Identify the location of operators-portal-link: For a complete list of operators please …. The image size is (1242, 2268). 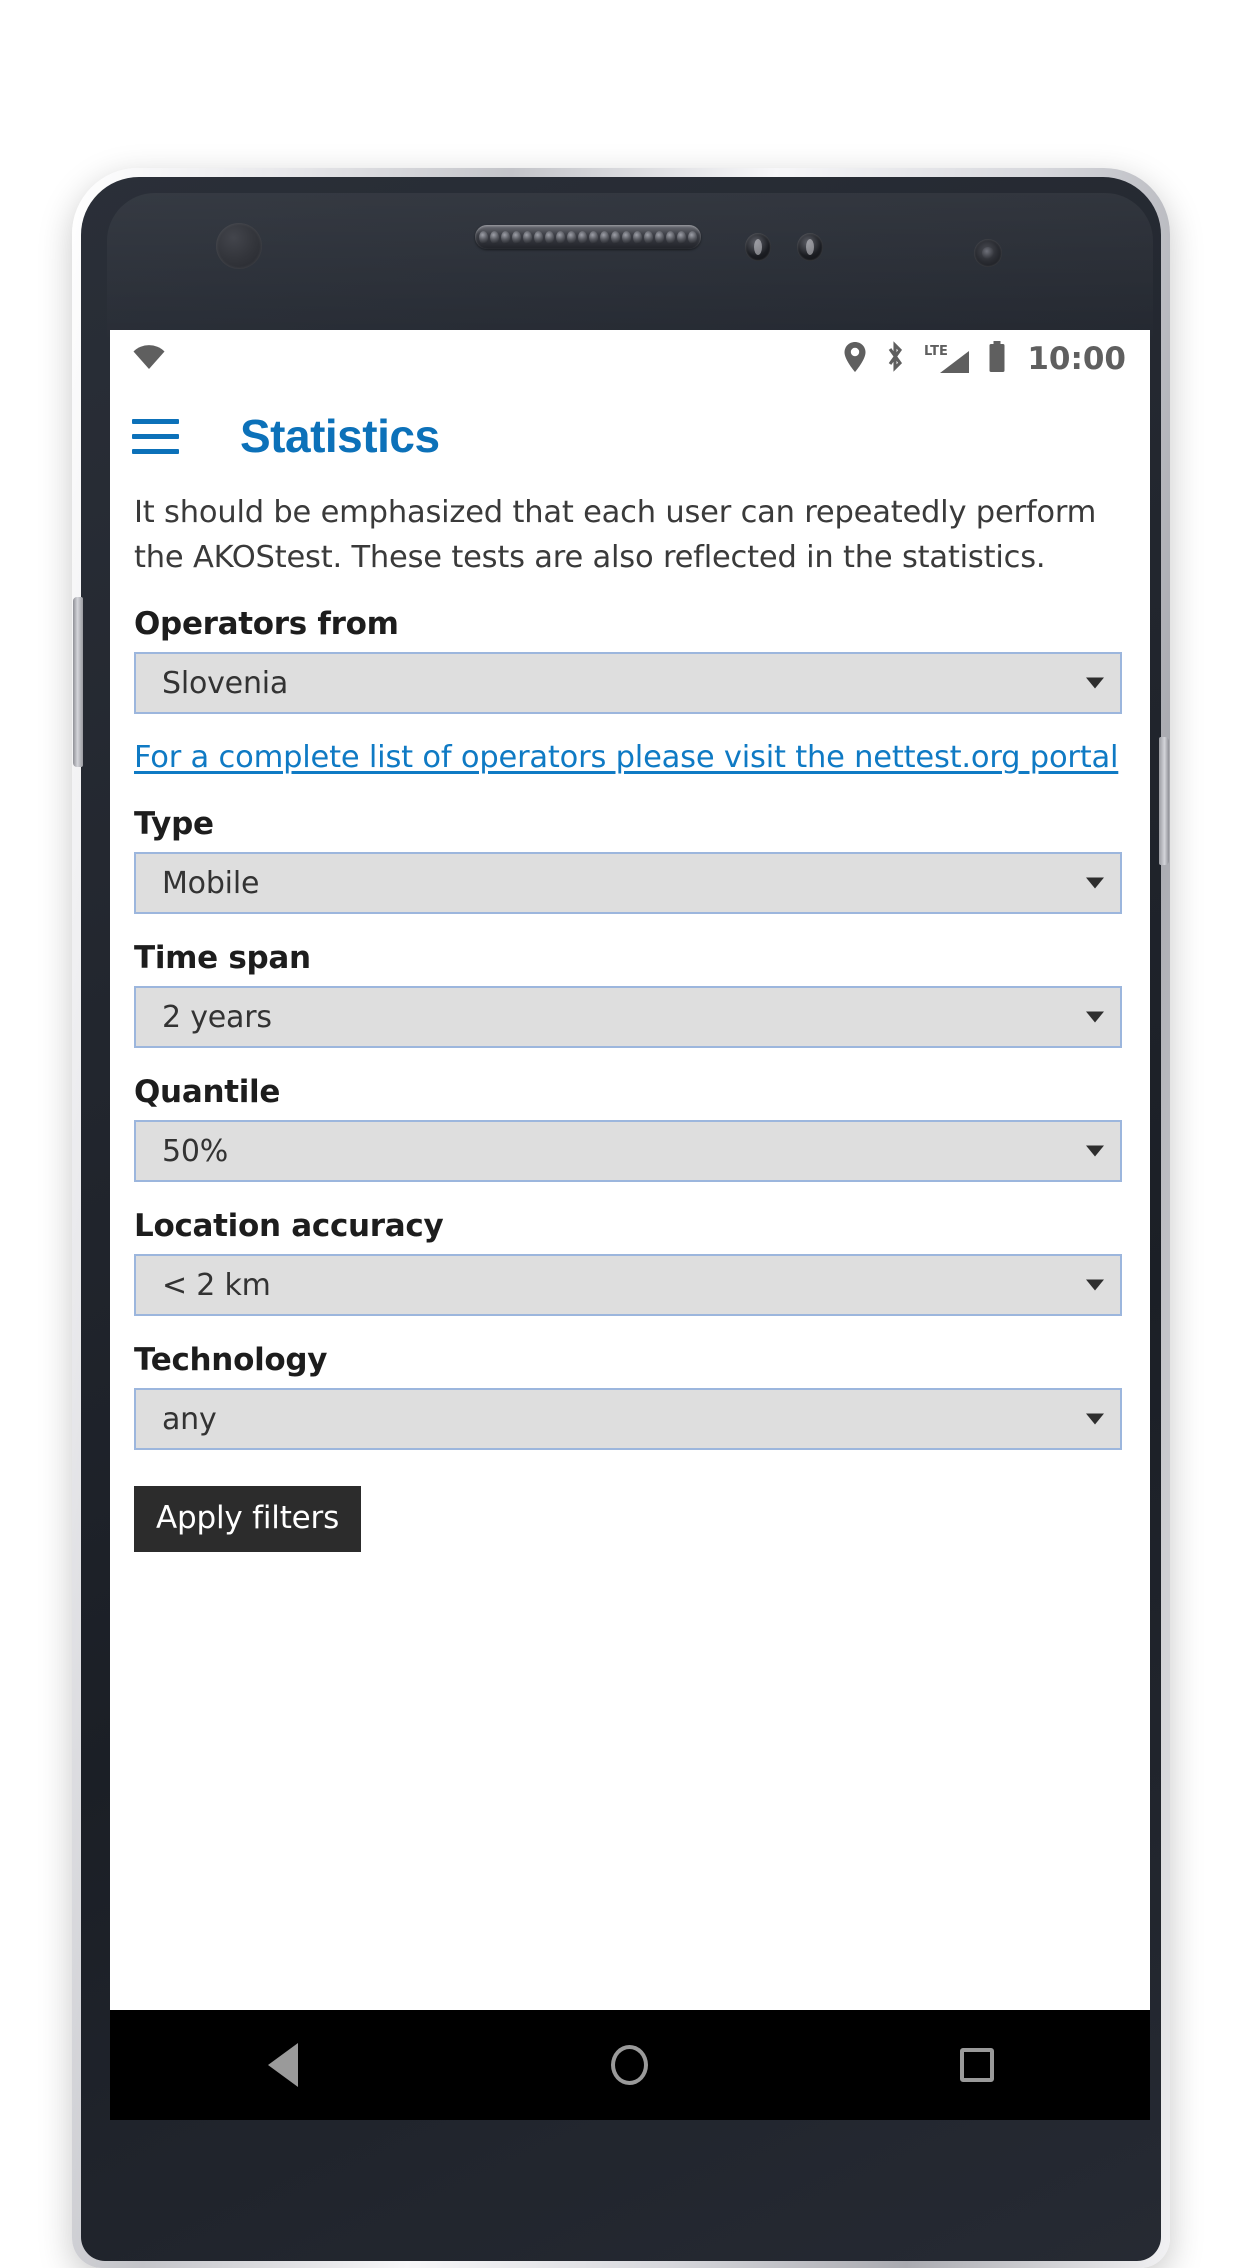
(628, 758).